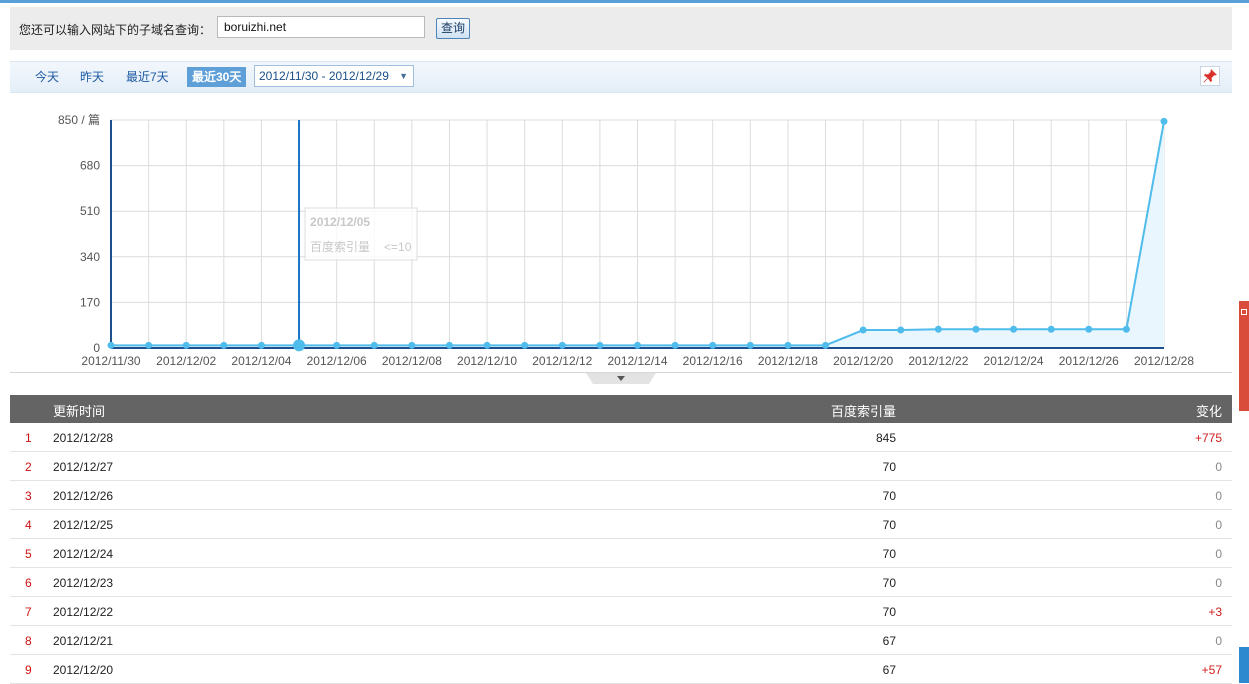  Describe the element at coordinates (83, 641) in the screenshot. I see `row-date: 2012/12/21` at that location.